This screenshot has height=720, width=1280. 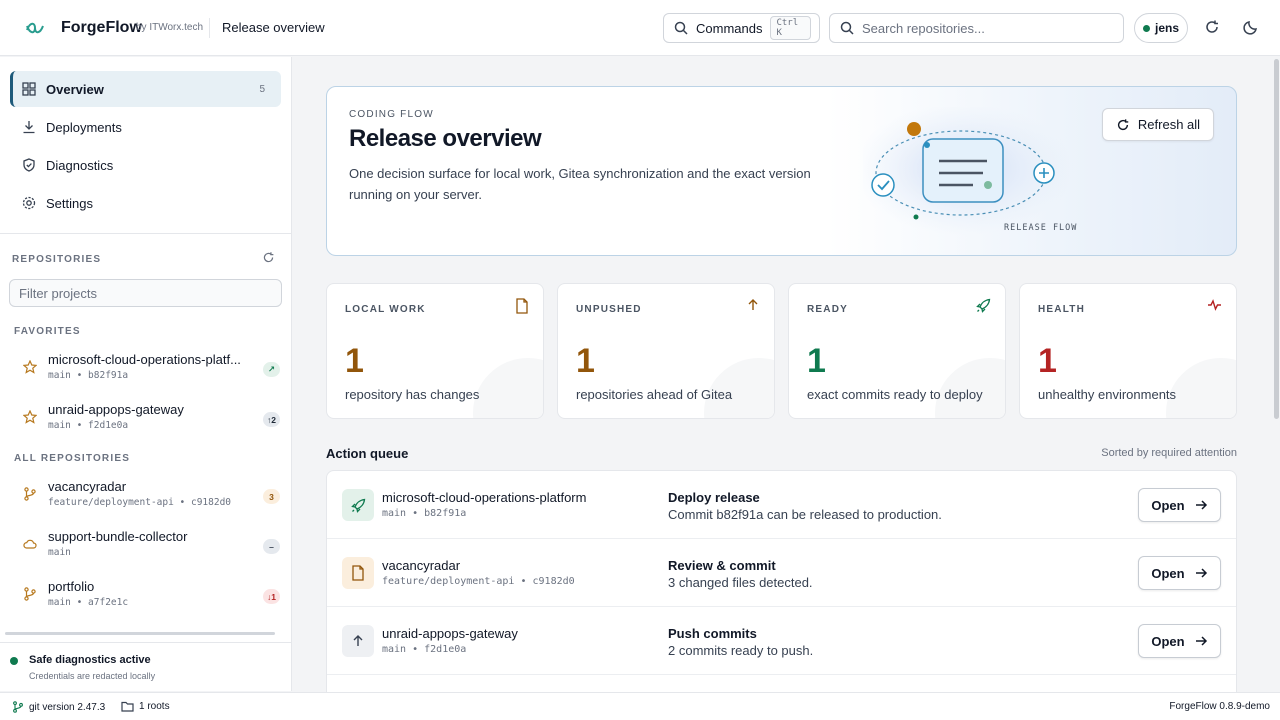 I want to click on repository-search, so click(x=976, y=28).